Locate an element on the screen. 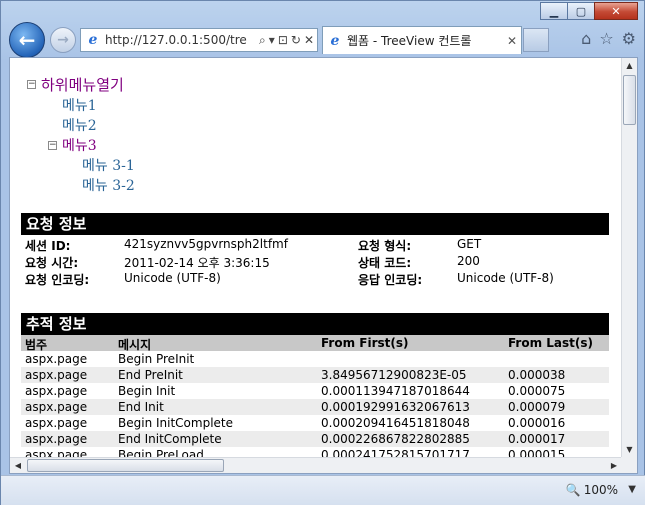 This screenshot has width=645, height=505. ie-tab-icon: e is located at coordinates (335, 40).